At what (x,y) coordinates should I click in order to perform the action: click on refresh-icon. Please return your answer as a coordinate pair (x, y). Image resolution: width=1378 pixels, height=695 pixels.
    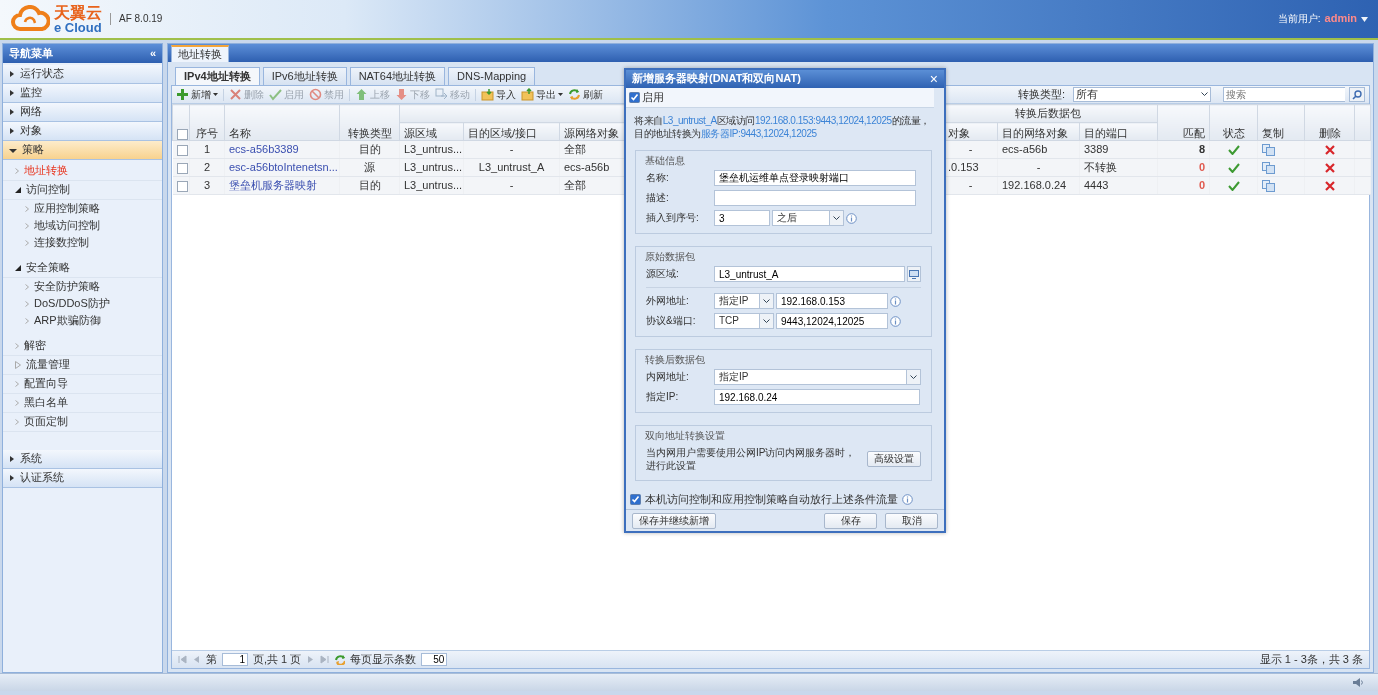
    Looking at the image, I should click on (340, 659).